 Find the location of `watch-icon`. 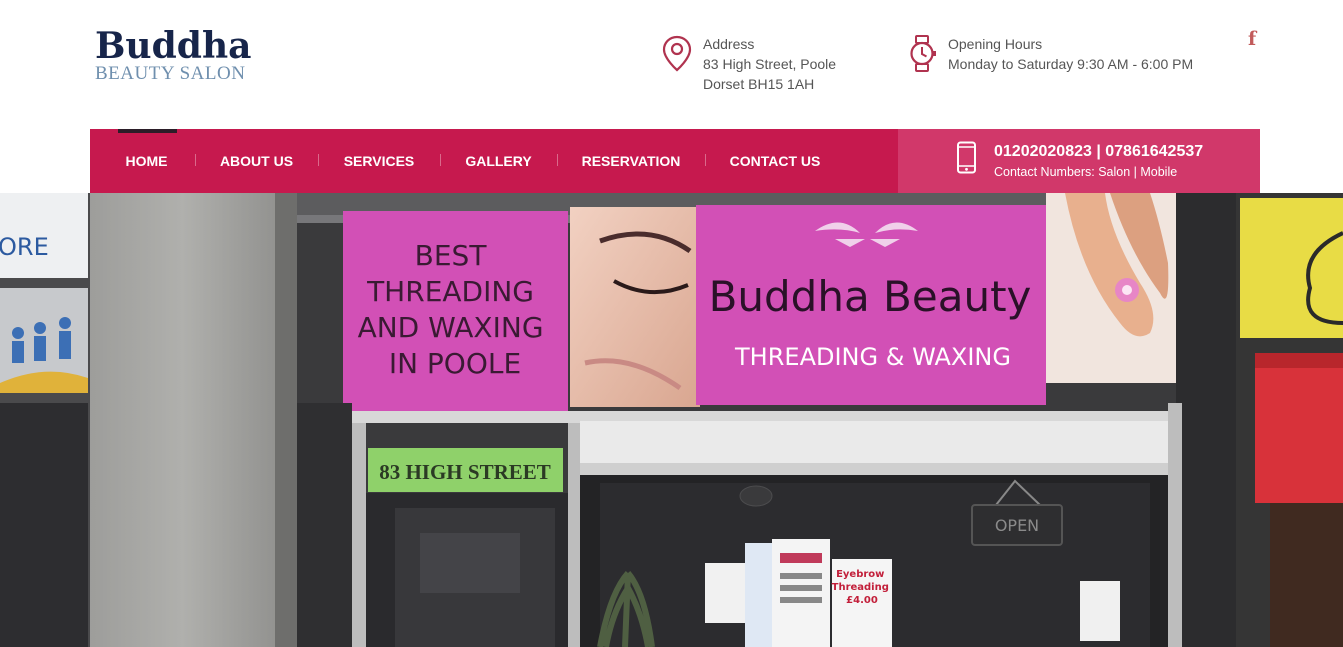

watch-icon is located at coordinates (923, 53).